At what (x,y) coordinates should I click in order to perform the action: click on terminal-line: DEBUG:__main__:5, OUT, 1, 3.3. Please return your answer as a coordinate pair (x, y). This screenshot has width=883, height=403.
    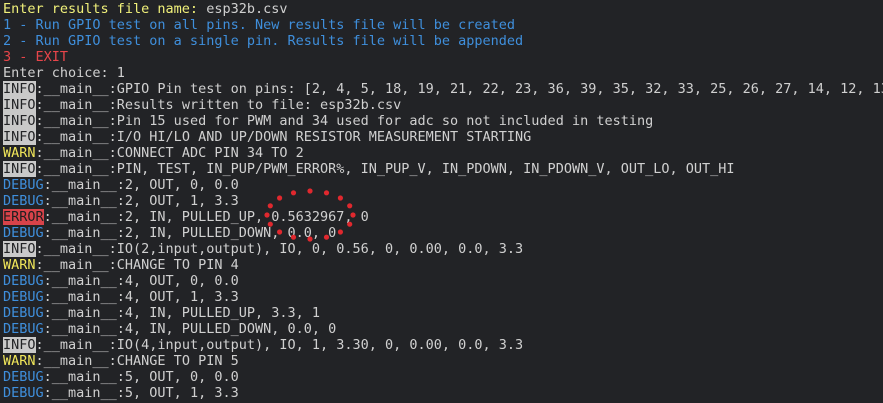
    Looking at the image, I should click on (443, 393).